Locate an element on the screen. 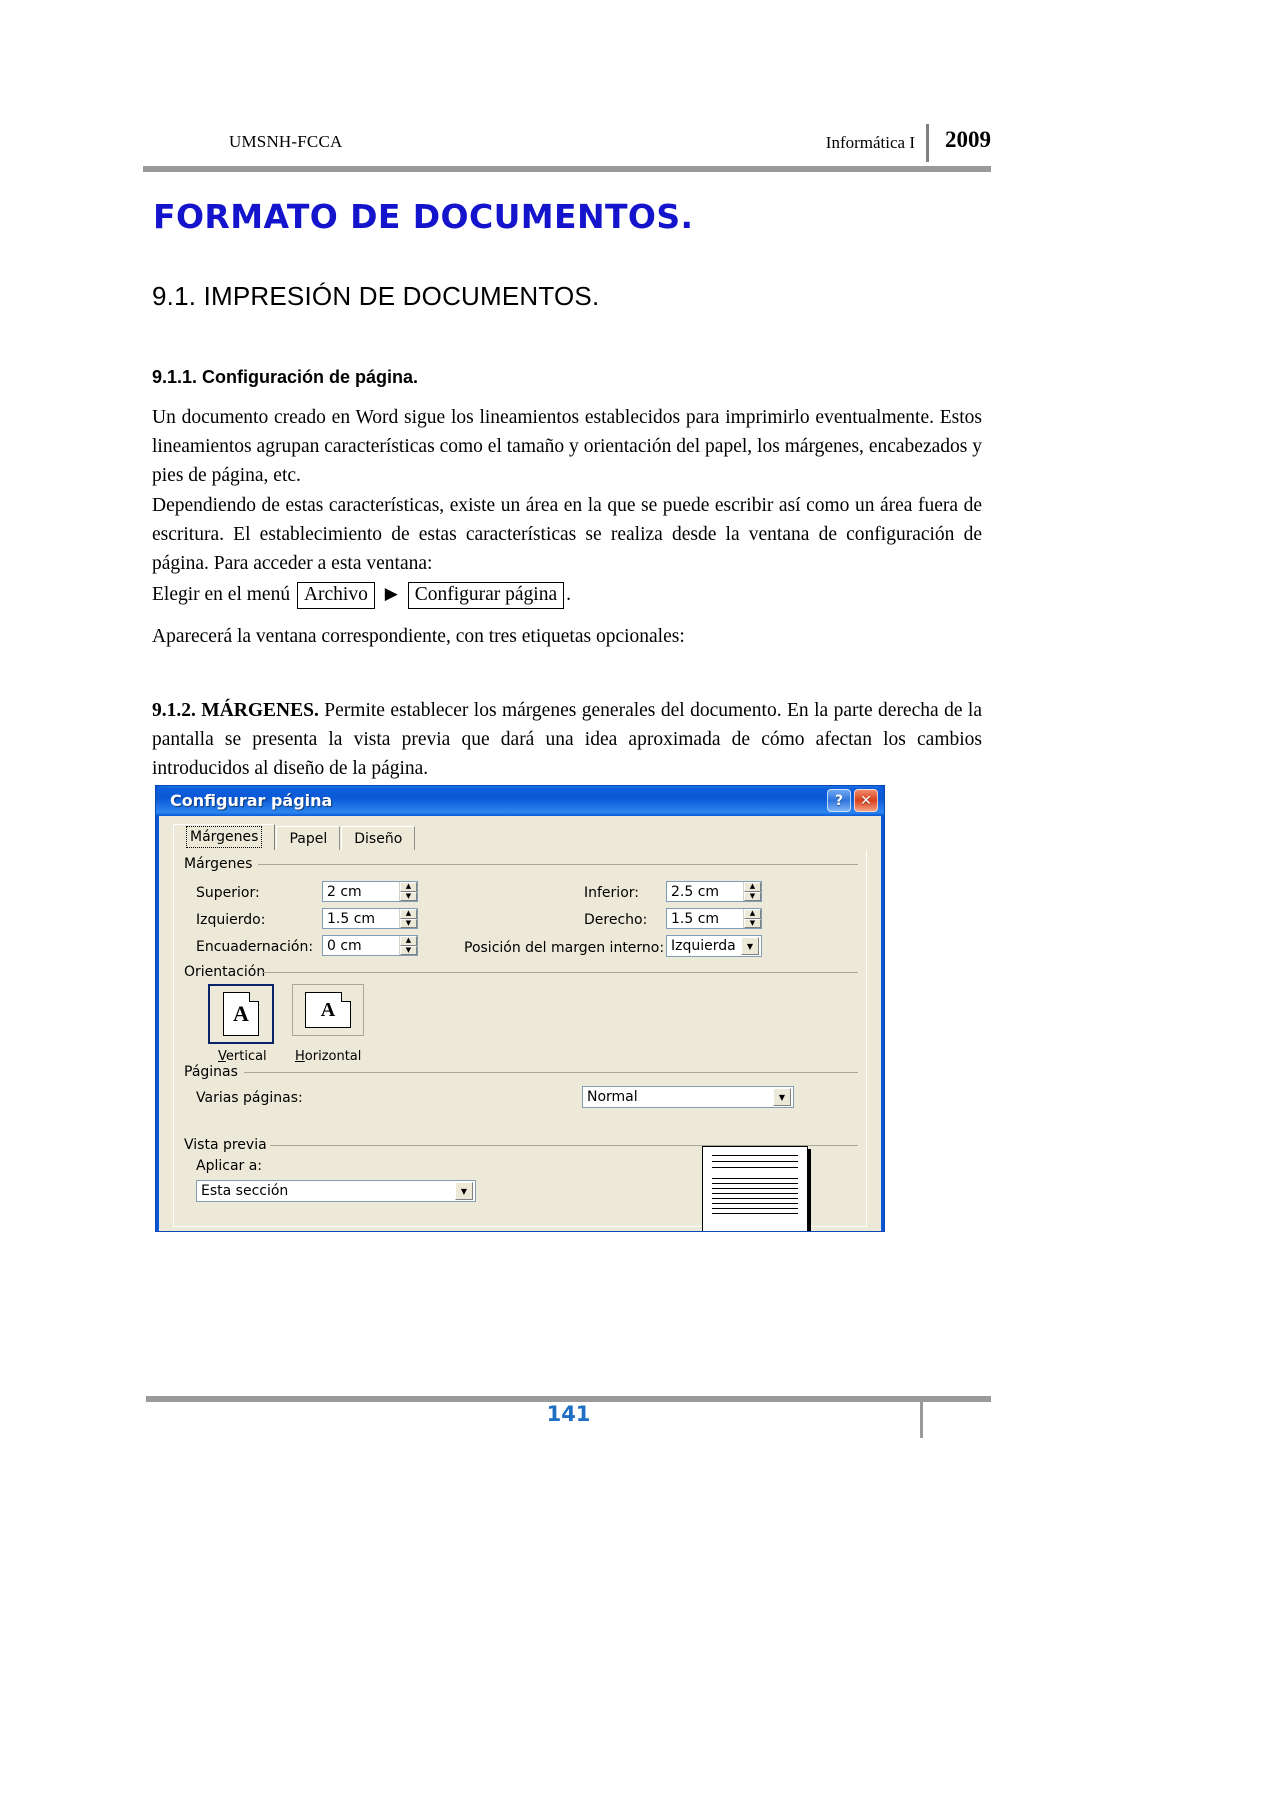 This screenshot has height=1811, width=1280. superior-spin-buttons: ▲ ▼ is located at coordinates (408, 891).